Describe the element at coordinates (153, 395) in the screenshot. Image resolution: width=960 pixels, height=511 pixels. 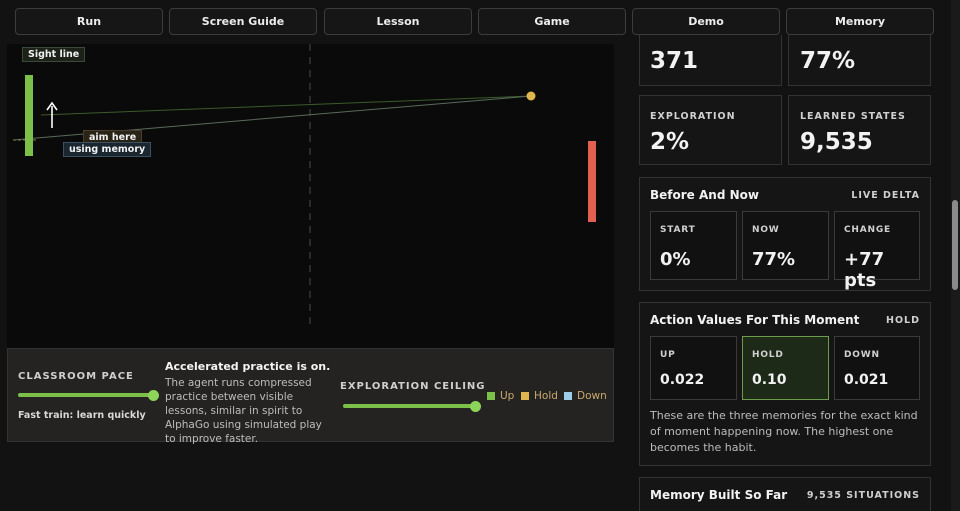
I see `pace-slider-thumb` at that location.